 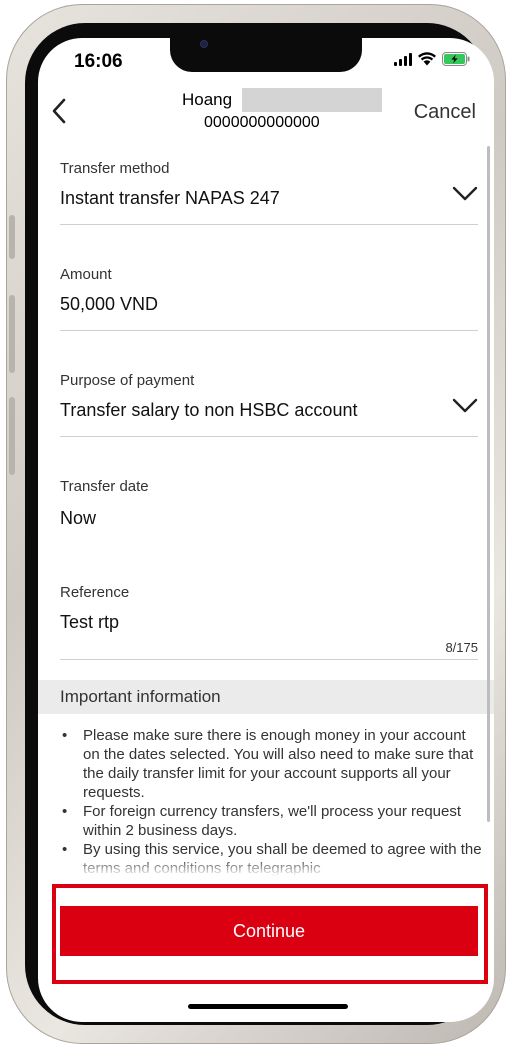 I want to click on transfer-date-label: Transfer date, so click(x=104, y=486).